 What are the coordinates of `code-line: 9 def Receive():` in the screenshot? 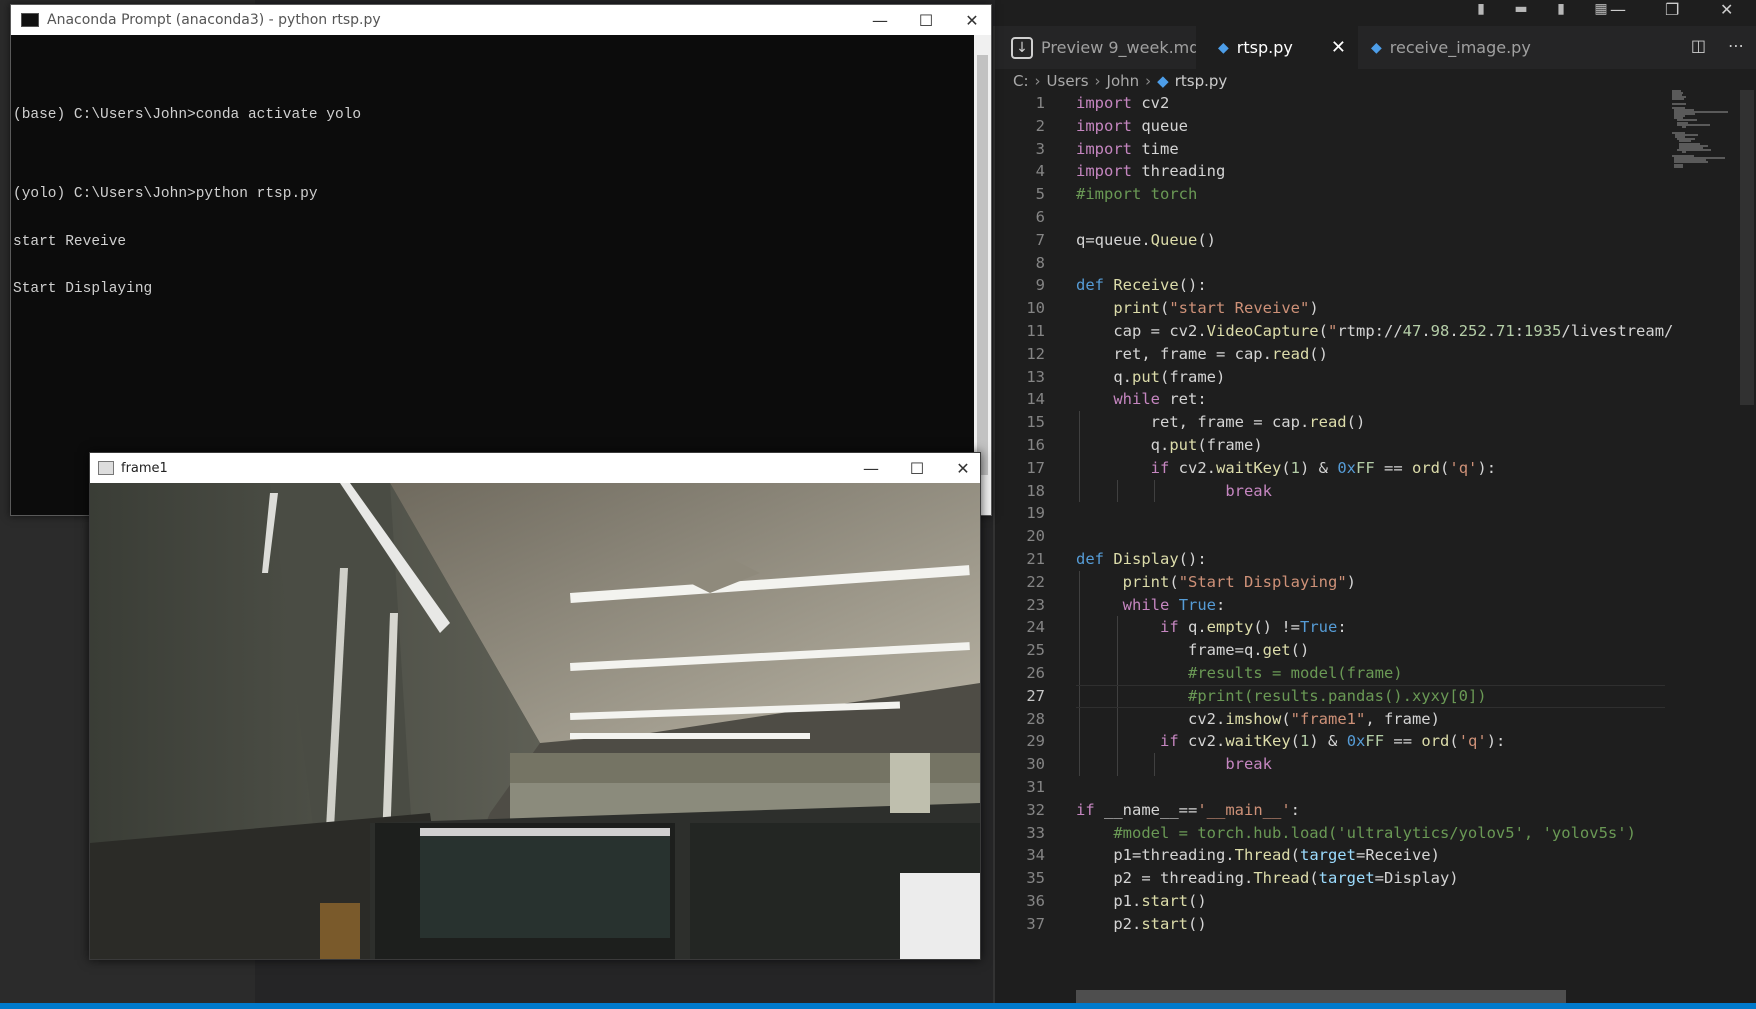 It's located at (1330, 285).